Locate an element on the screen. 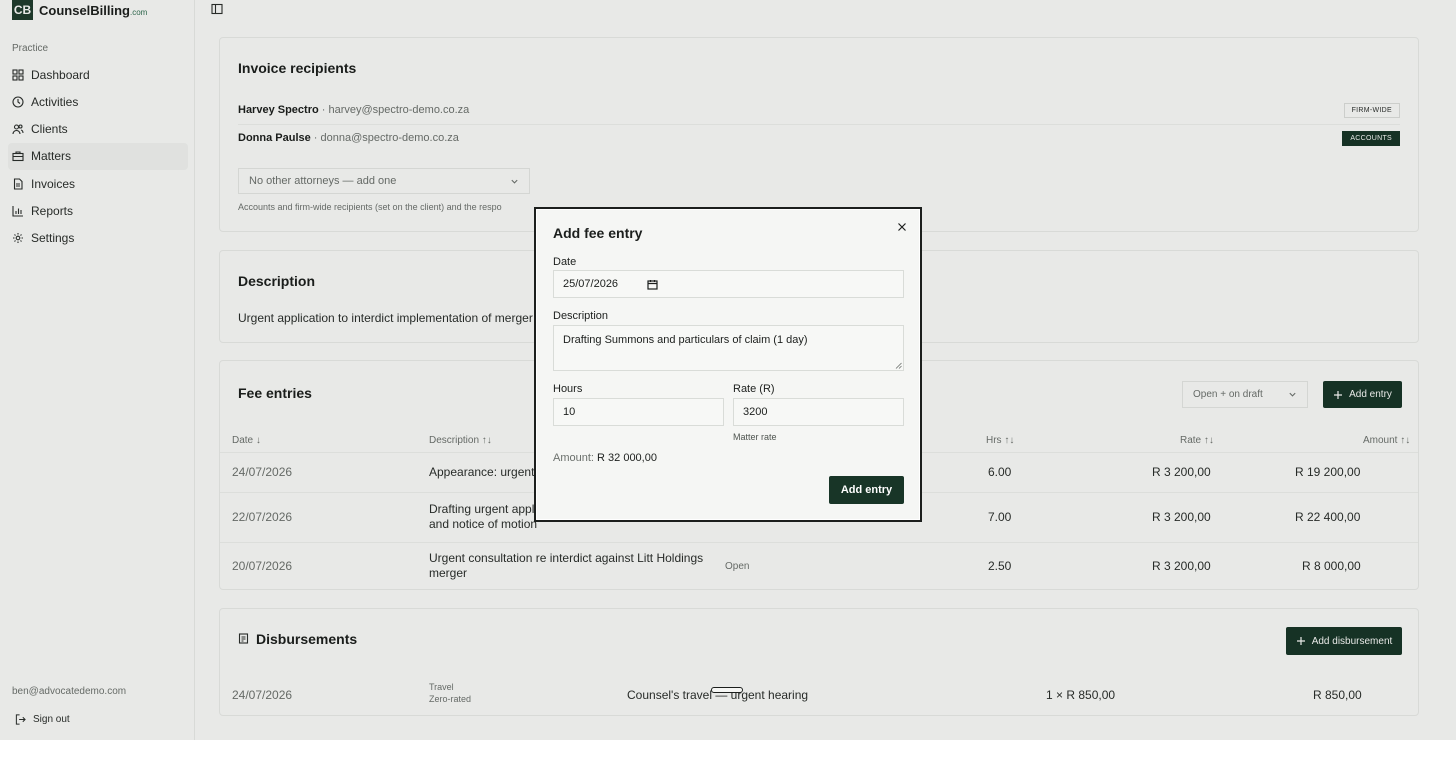 The height and width of the screenshot is (762, 1456). hours-label: Hours is located at coordinates (568, 389).